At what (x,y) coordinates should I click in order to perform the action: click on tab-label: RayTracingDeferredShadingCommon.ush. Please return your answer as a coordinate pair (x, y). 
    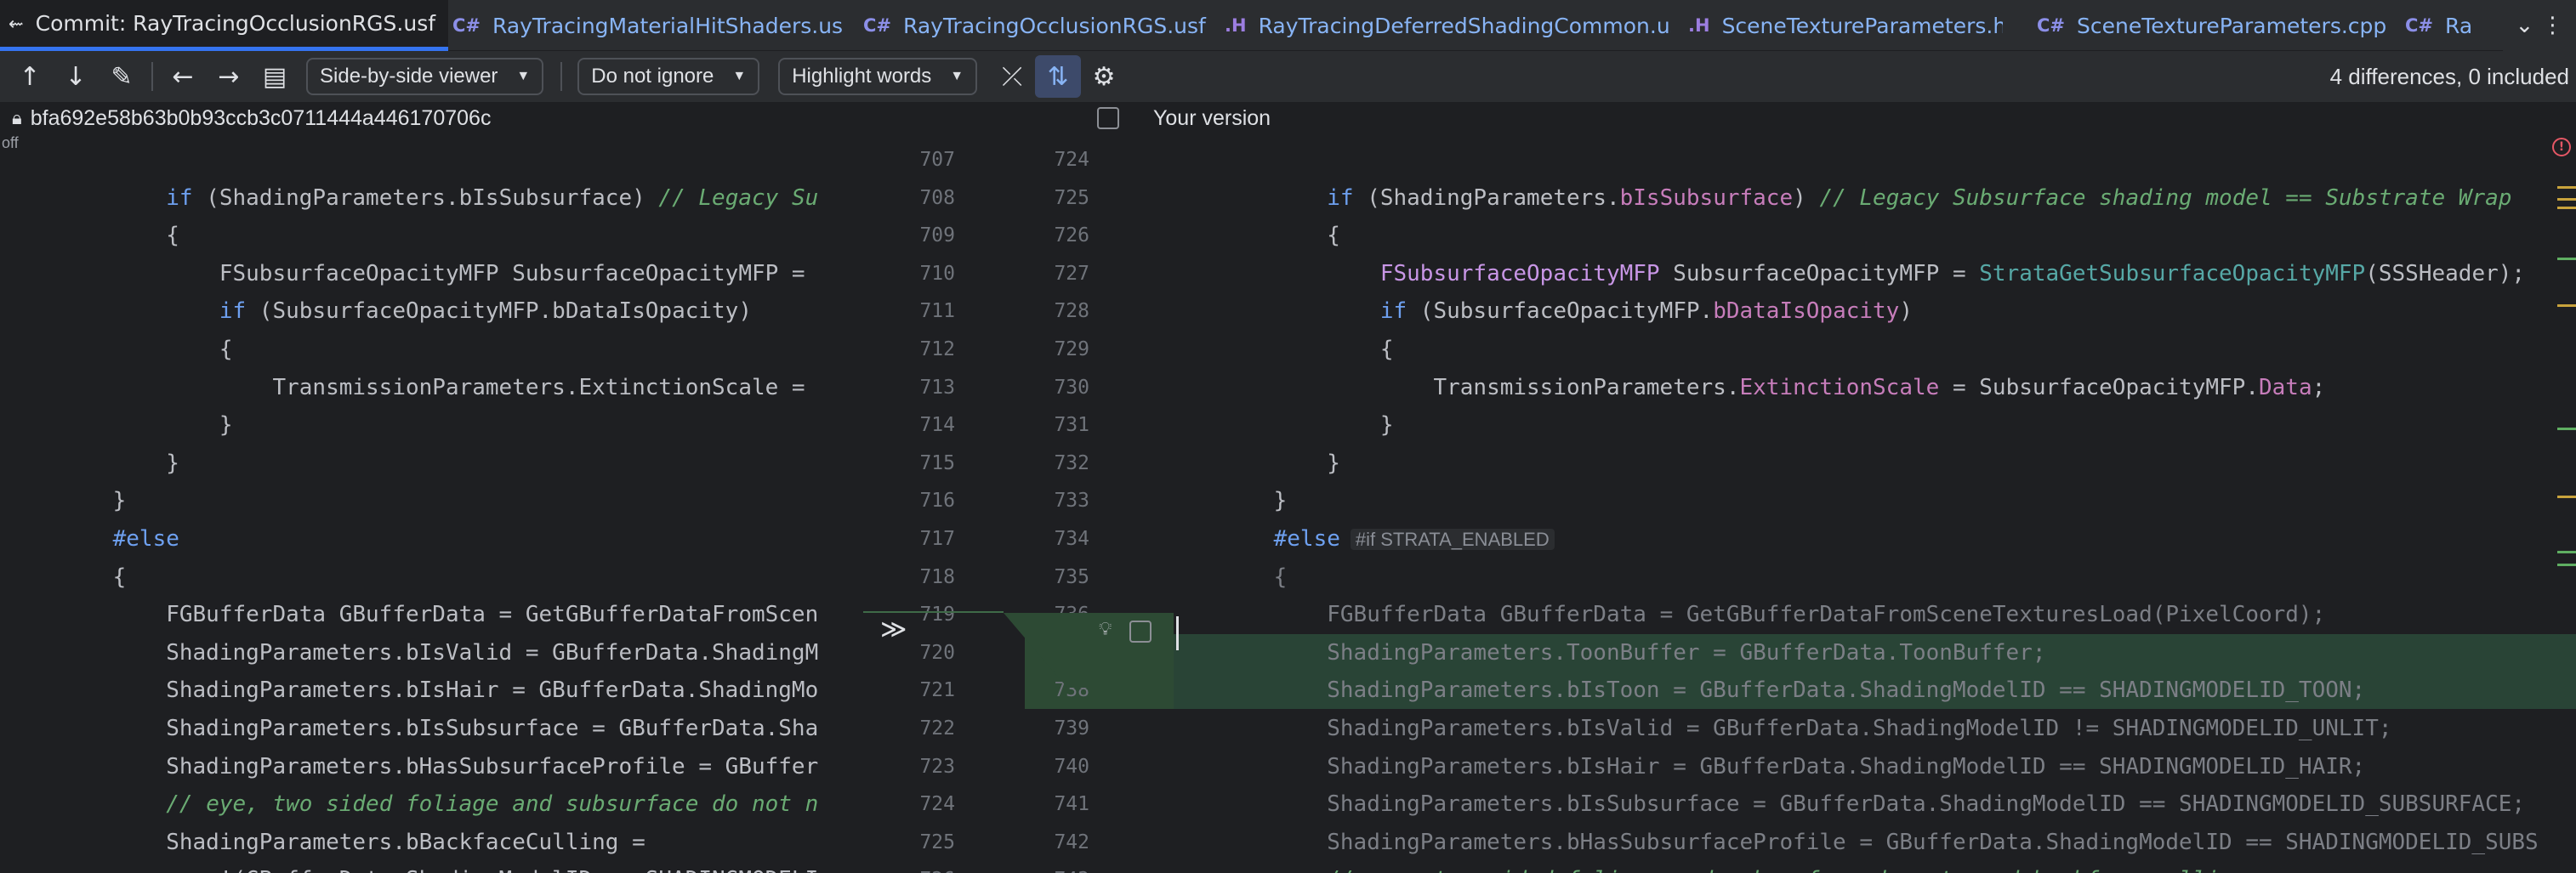
    Looking at the image, I should click on (1464, 26).